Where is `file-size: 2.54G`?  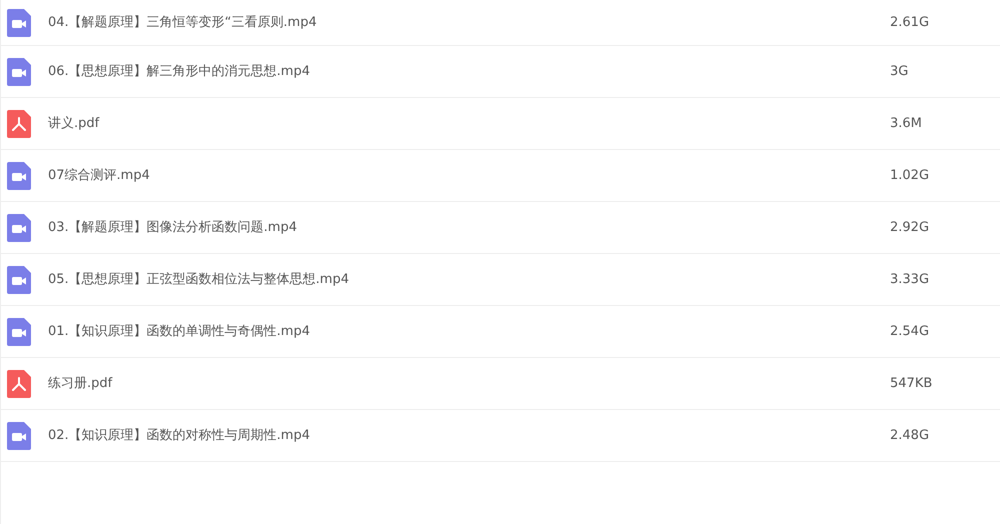 file-size: 2.54G is located at coordinates (910, 331).